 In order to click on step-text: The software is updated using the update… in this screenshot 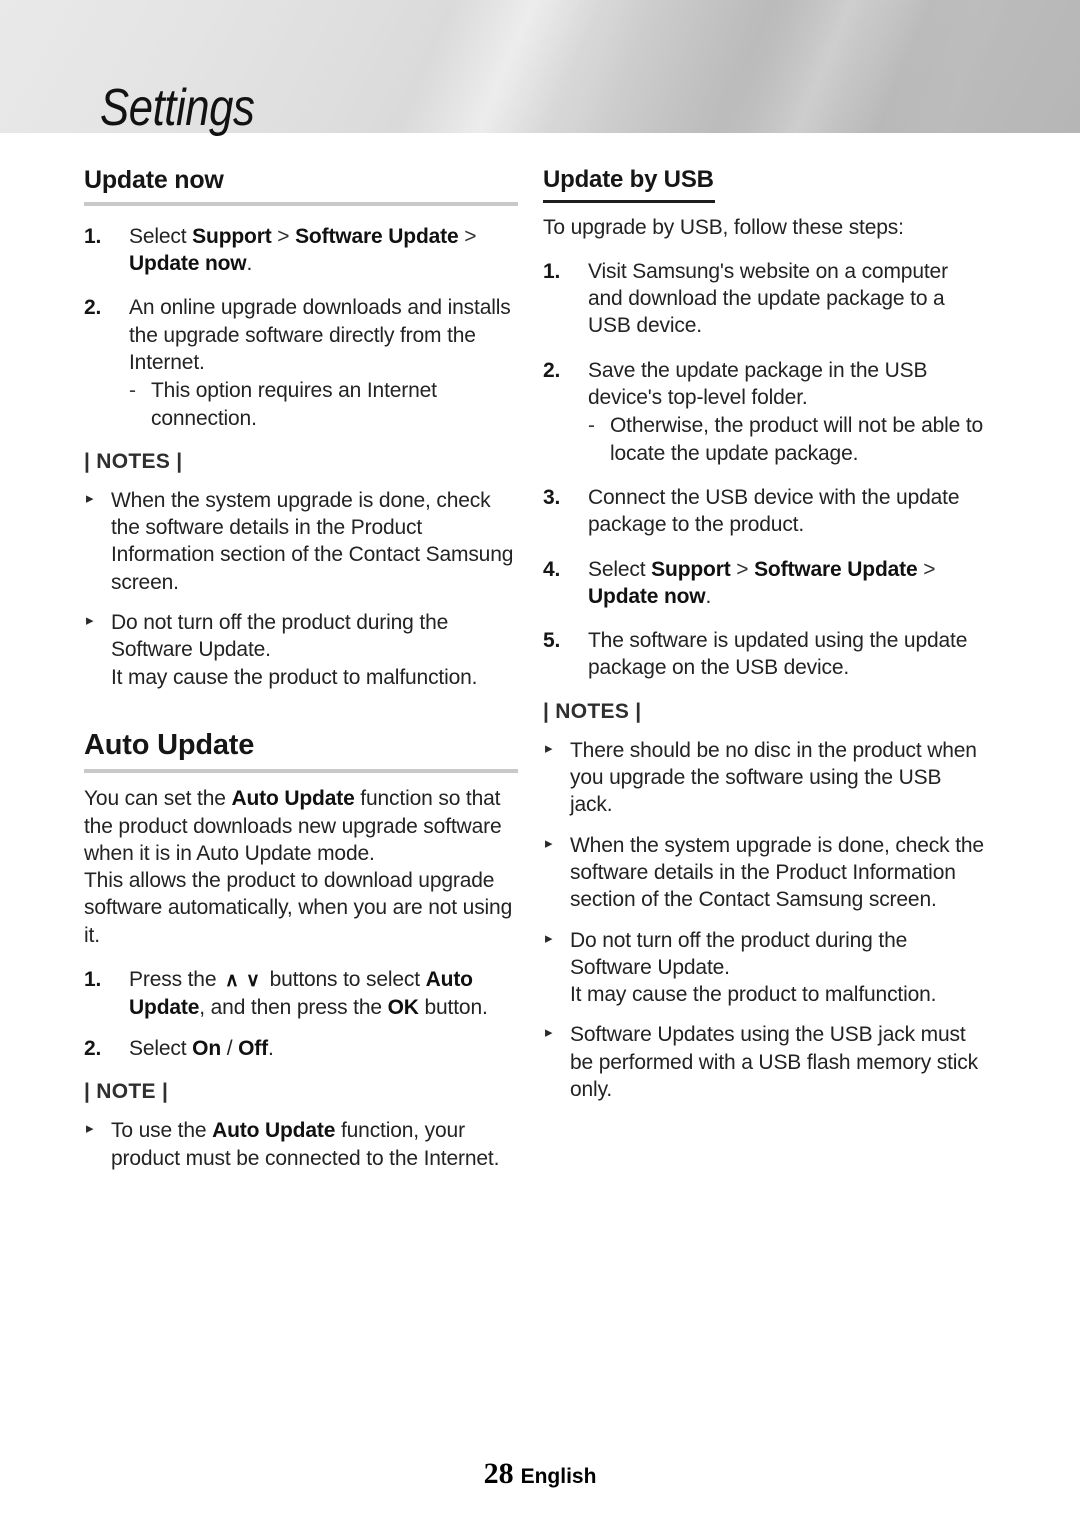, I will do `click(778, 654)`.